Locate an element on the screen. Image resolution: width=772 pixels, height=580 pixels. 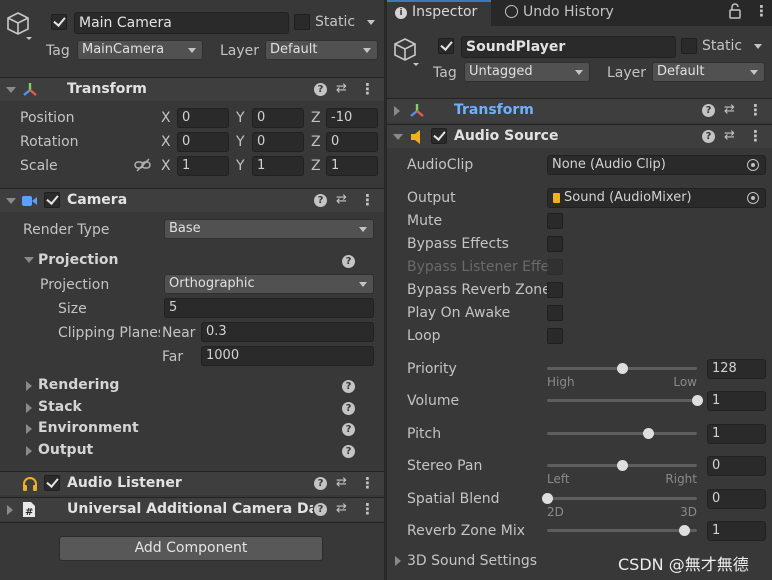
priority-slider-handle is located at coordinates (622, 368).